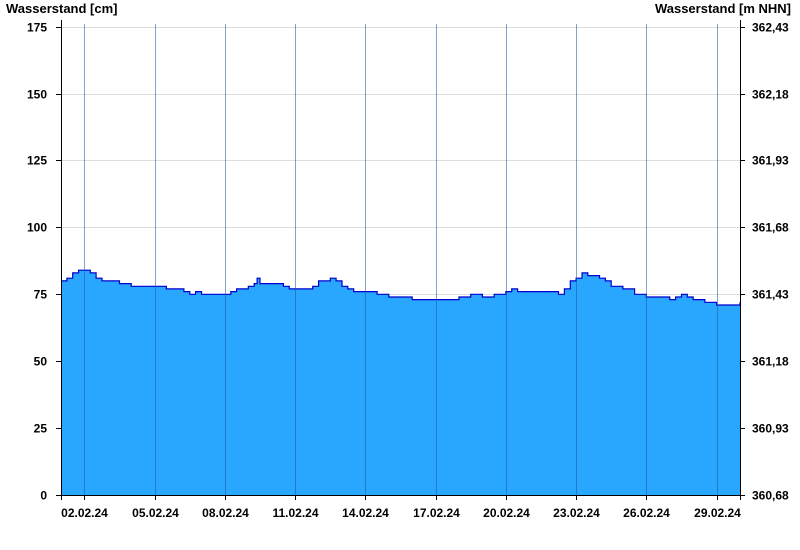  What do you see at coordinates (770, 429) in the screenshot?
I see `right-tick-label: 360,93` at bounding box center [770, 429].